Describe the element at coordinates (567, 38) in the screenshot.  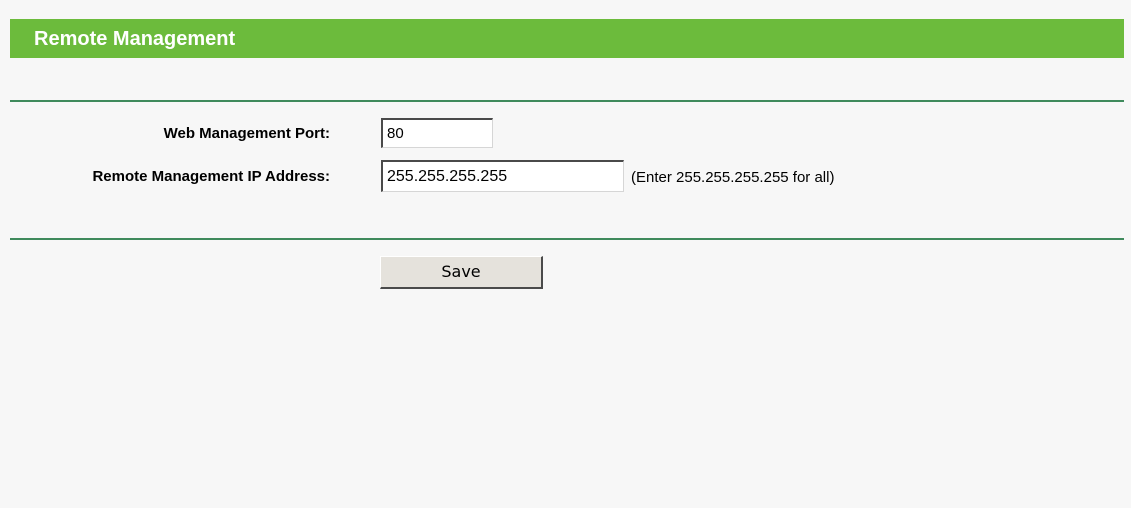
I see `title-bar: Remote Management` at that location.